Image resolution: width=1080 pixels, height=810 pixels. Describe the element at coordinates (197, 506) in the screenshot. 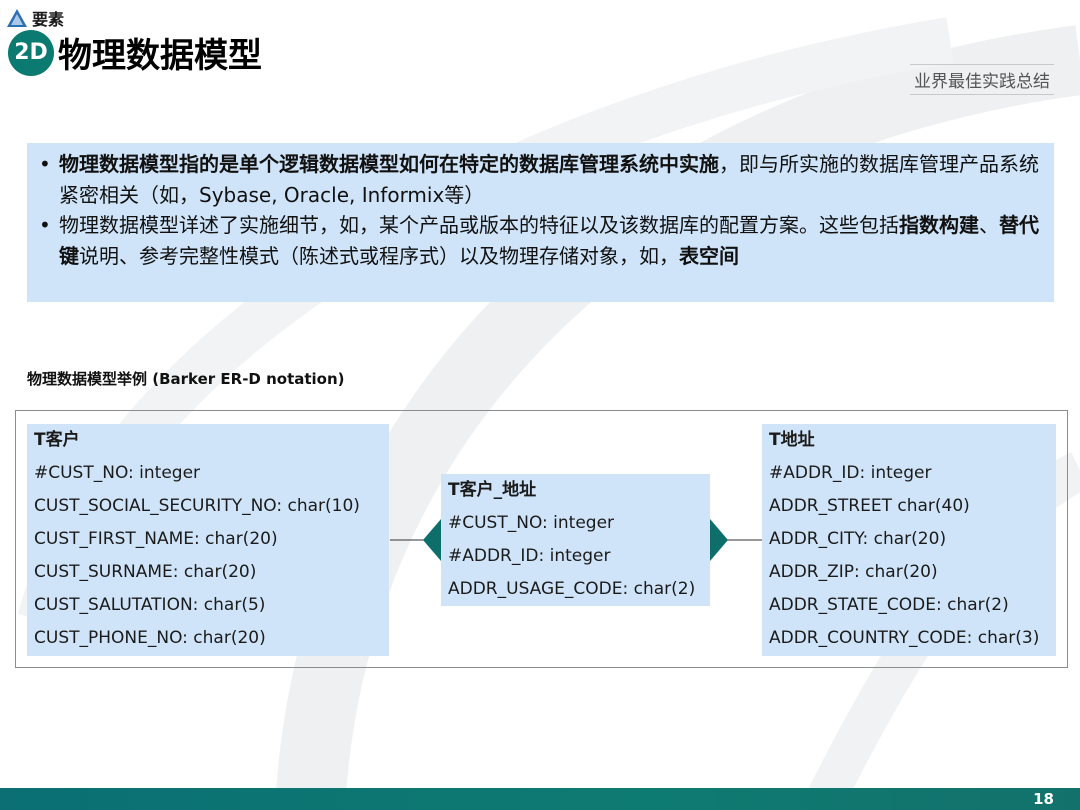

I see `entity-attribute: CUST_SOCIAL_SECURITY_NO: char(10)` at that location.